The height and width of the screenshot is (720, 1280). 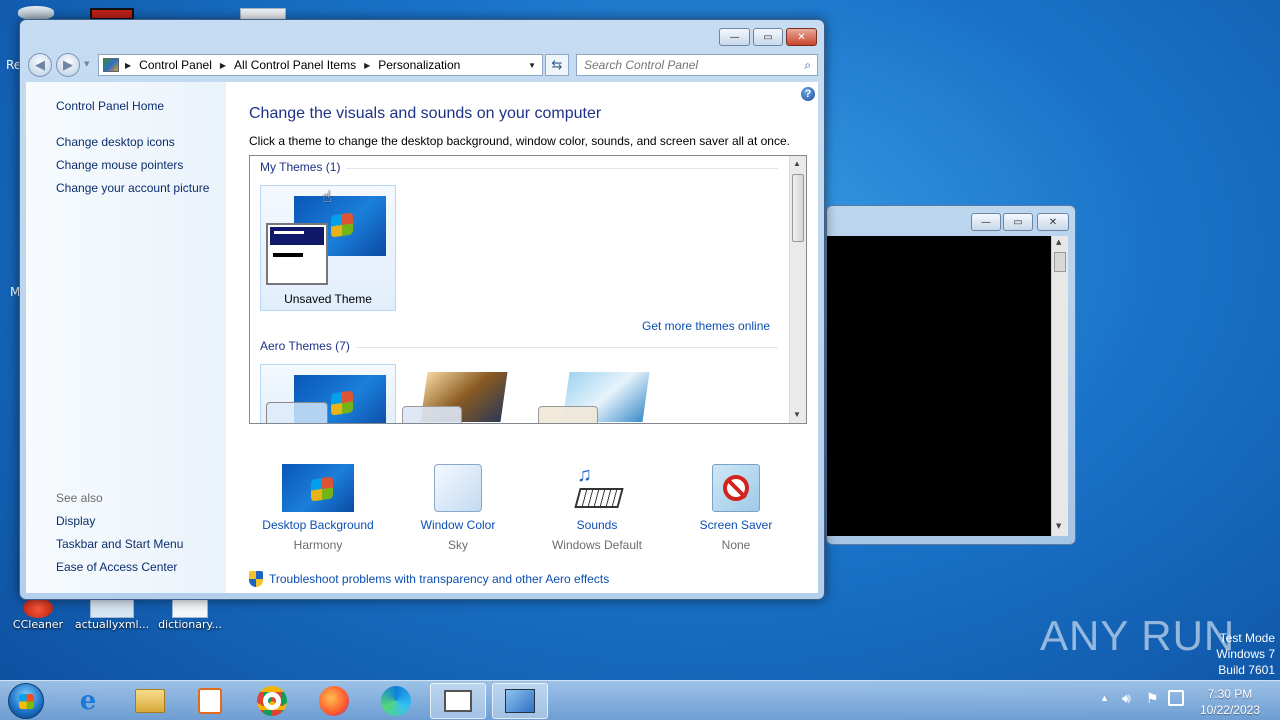 What do you see at coordinates (557, 65) in the screenshot?
I see `refresh-button: ⇆` at bounding box center [557, 65].